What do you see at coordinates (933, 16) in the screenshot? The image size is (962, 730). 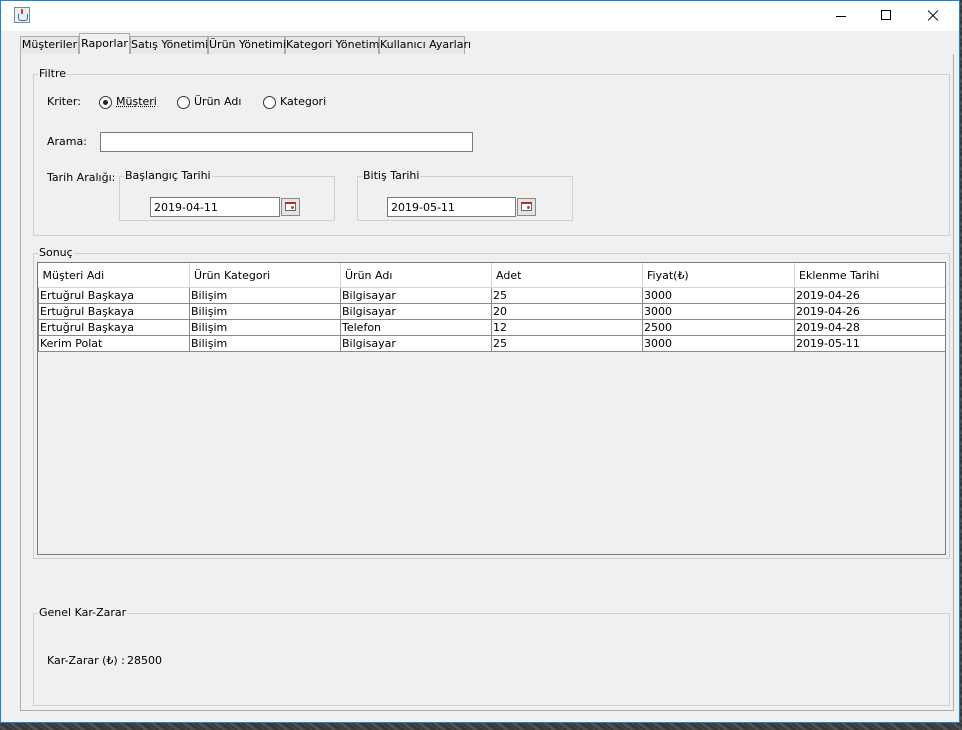 I see `close-button` at bounding box center [933, 16].